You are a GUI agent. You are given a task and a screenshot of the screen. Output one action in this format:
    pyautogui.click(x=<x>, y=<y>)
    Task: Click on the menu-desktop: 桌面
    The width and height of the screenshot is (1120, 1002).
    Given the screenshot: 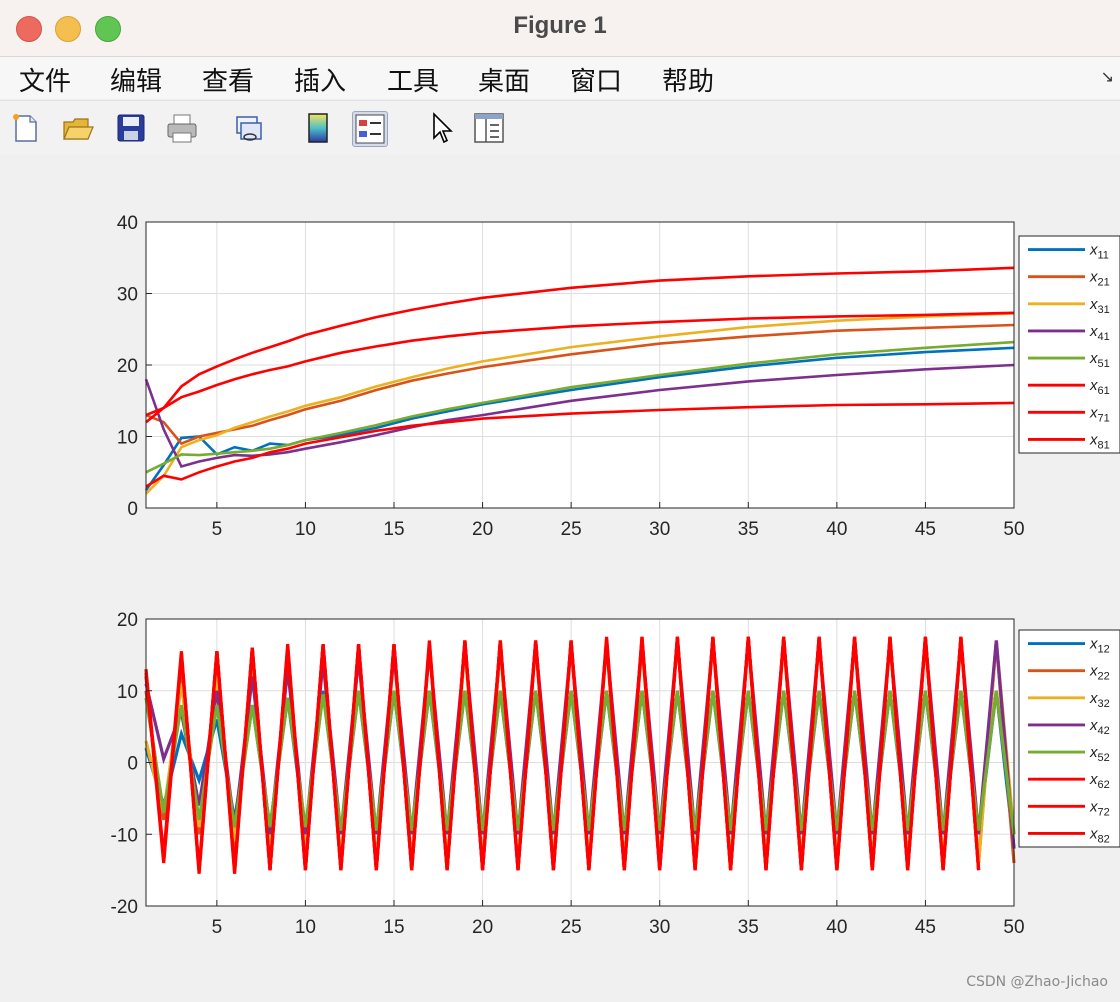 What is the action you would take?
    pyautogui.click(x=504, y=79)
    